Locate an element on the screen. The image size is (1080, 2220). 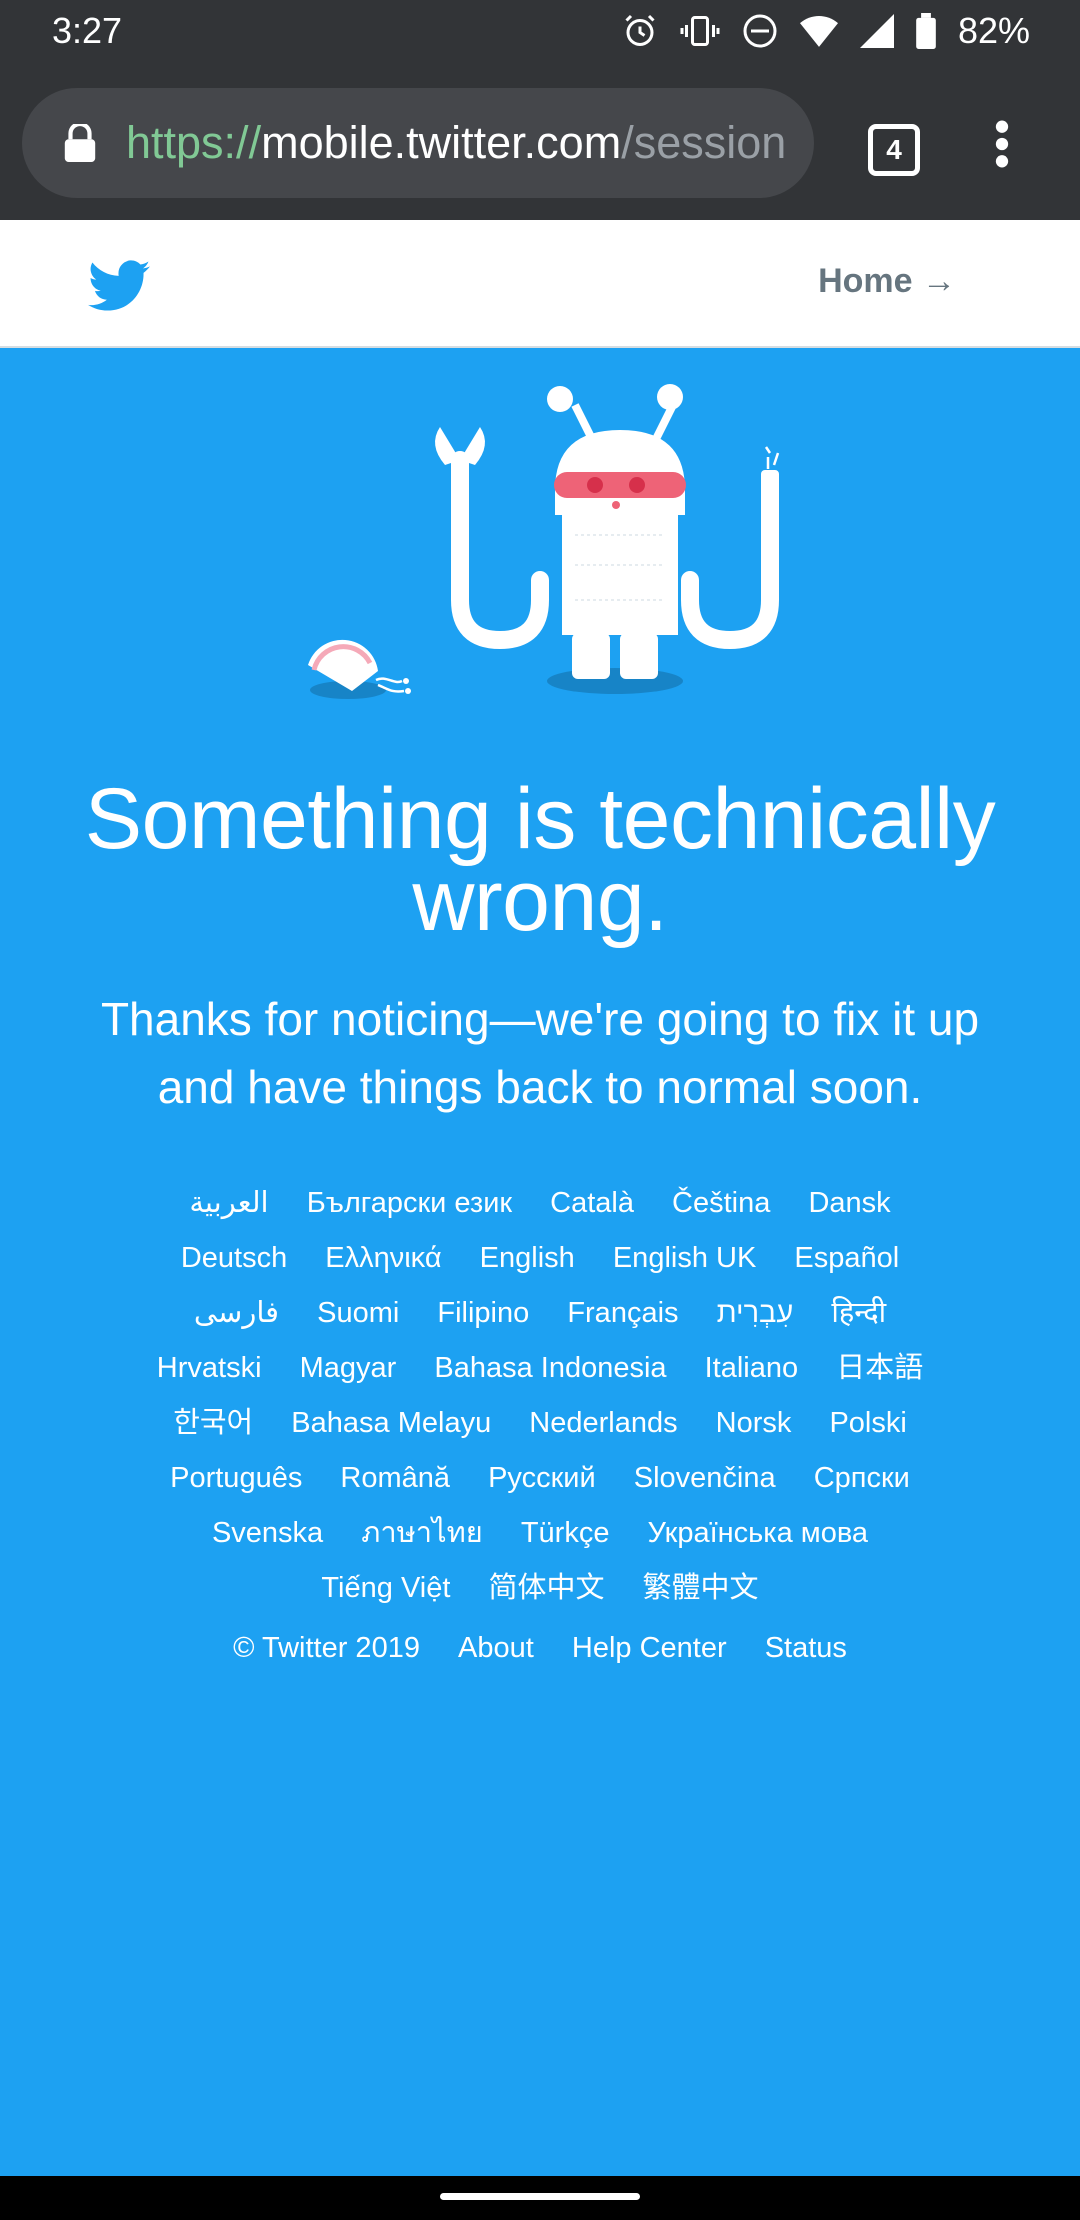
language-link: हिन्दी is located at coordinates (858, 1313).